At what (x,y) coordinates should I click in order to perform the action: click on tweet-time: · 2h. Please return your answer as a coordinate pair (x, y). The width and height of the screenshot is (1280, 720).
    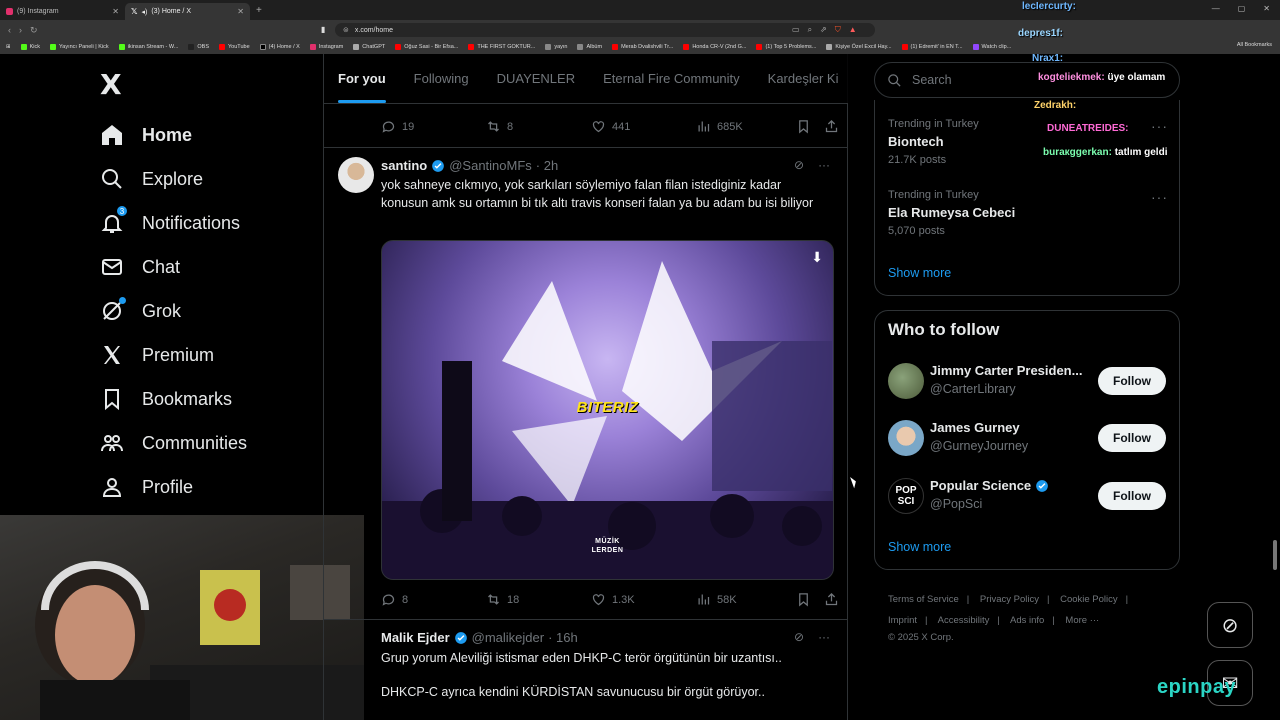
    Looking at the image, I should click on (547, 165).